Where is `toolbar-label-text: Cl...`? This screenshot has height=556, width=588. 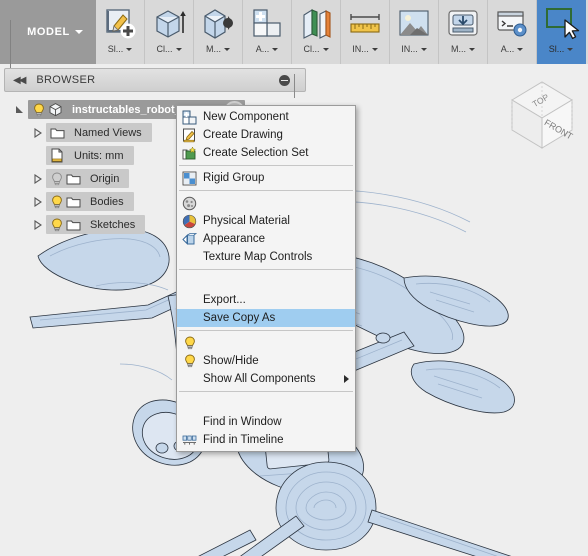 toolbar-label-text: Cl... is located at coordinates (311, 49).